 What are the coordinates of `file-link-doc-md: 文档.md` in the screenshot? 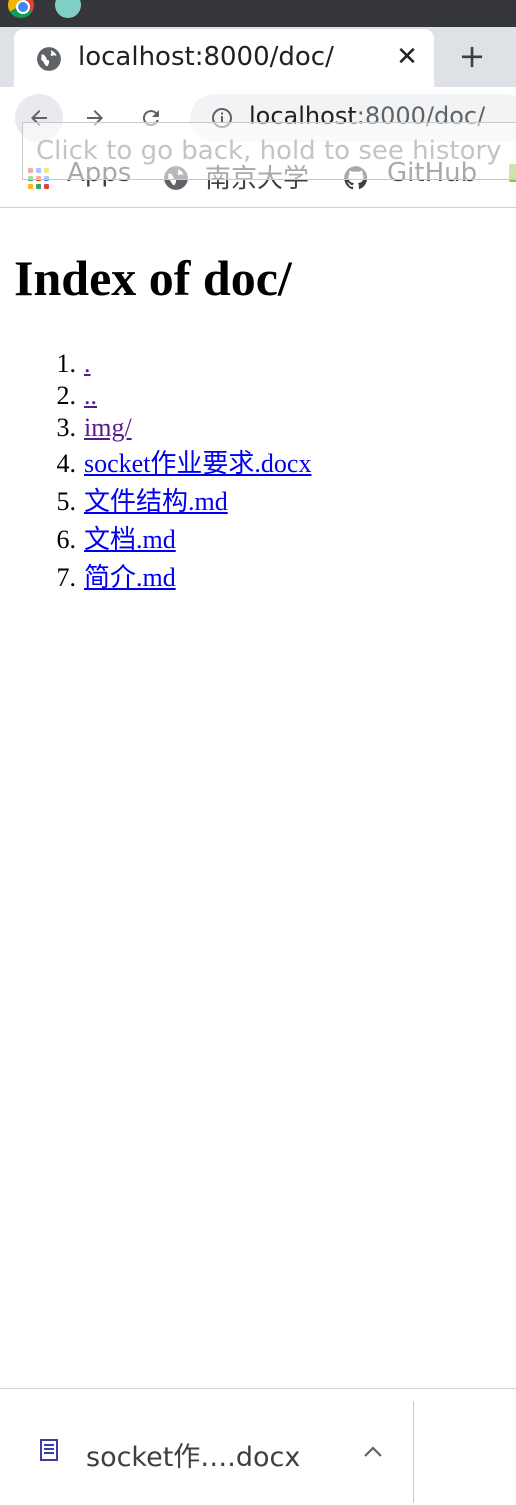 It's located at (130, 539).